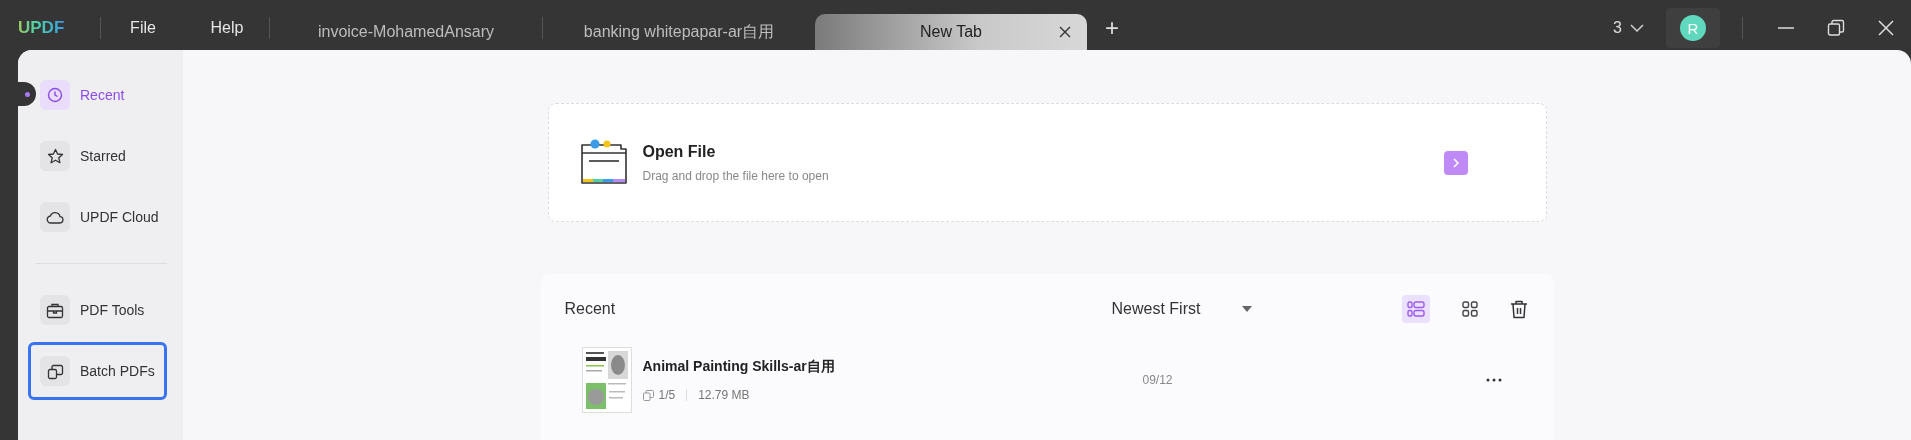 Image resolution: width=1911 pixels, height=440 pixels. Describe the element at coordinates (406, 32) in the screenshot. I see `tab: invoice-MohamedAnsary` at that location.